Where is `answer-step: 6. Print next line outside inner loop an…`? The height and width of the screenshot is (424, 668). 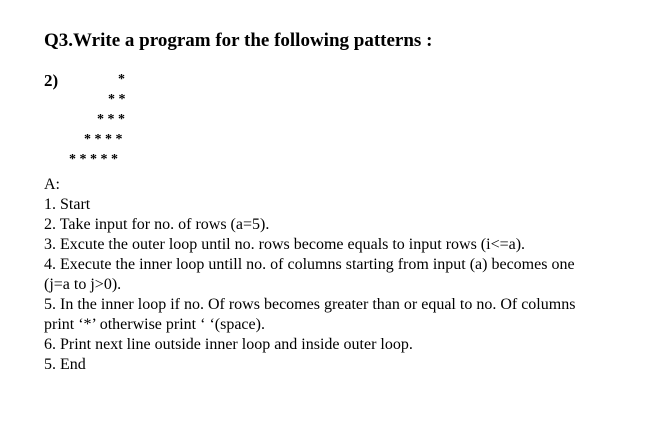
answer-step: 6. Print next line outside inner loop an… is located at coordinates (228, 344).